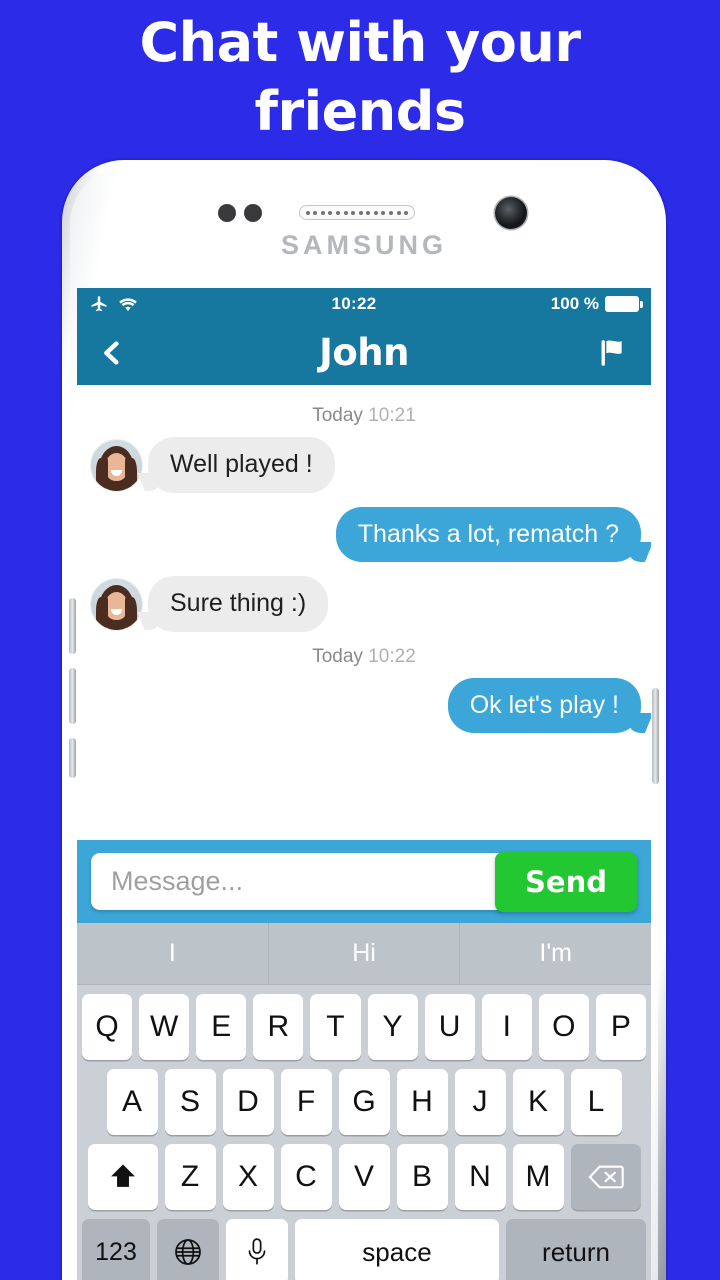 This screenshot has width=720, height=1280. Describe the element at coordinates (566, 881) in the screenshot. I see `send-button: Send` at that location.